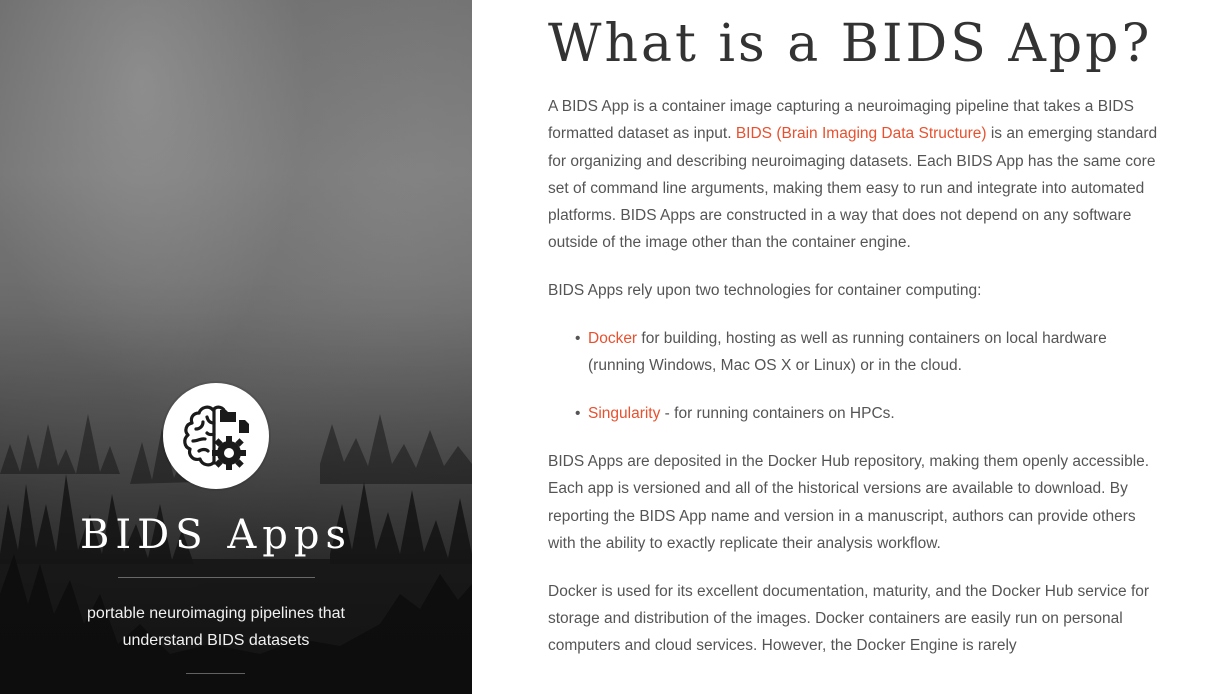 The image size is (1209, 694). I want to click on title-divider, so click(216, 577).